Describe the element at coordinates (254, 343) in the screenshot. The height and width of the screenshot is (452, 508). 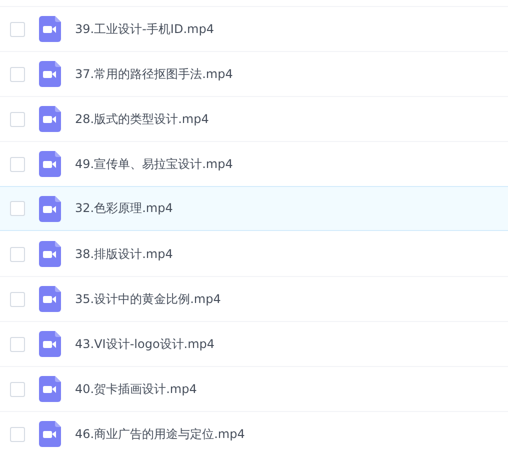
I see `file-row: 43.VI设计-logo设计.mp4` at that location.